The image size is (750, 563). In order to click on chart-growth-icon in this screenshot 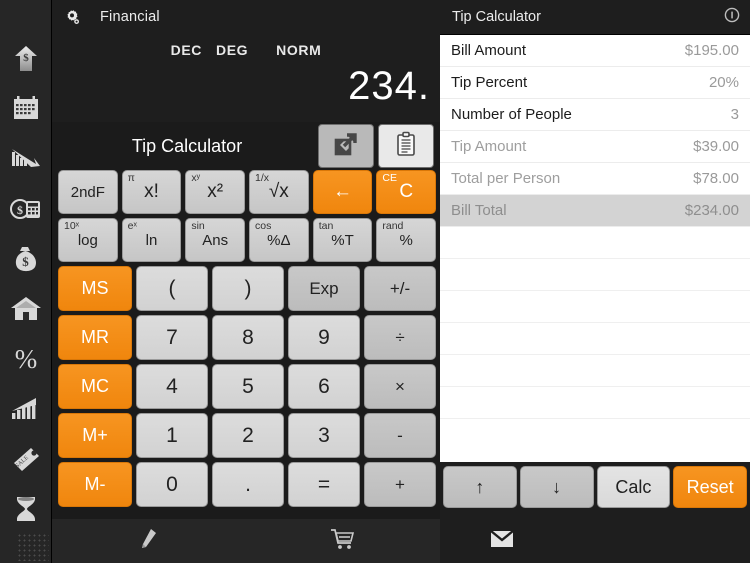, I will do `click(26, 409)`.